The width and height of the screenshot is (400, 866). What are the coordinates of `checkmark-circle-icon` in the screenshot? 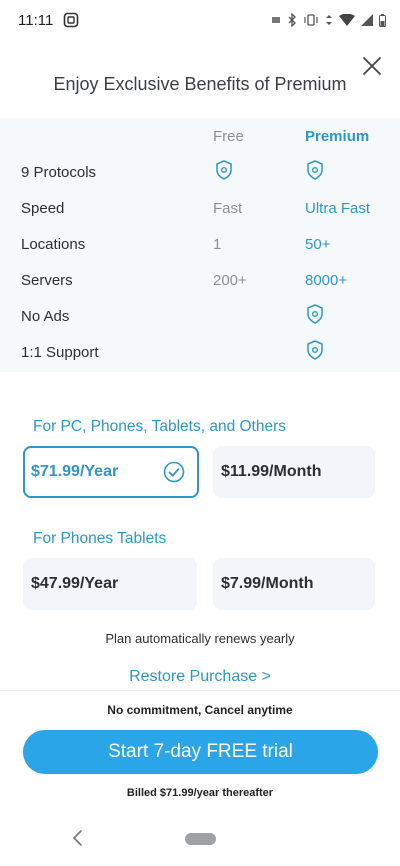 It's located at (174, 472).